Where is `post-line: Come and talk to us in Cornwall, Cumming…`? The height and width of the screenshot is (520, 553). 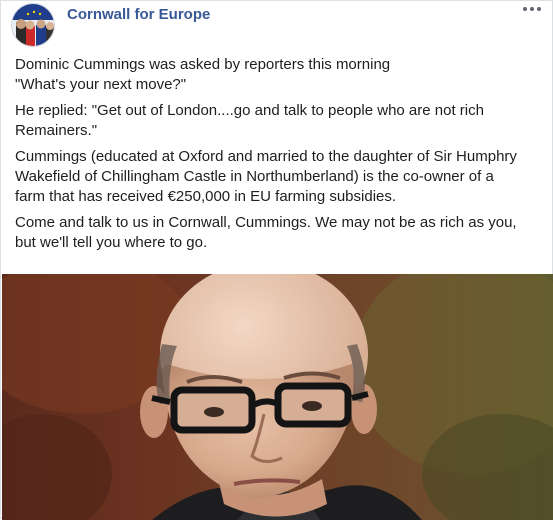
post-line: Come and talk to us in Cornwall, Cumming… is located at coordinates (266, 222).